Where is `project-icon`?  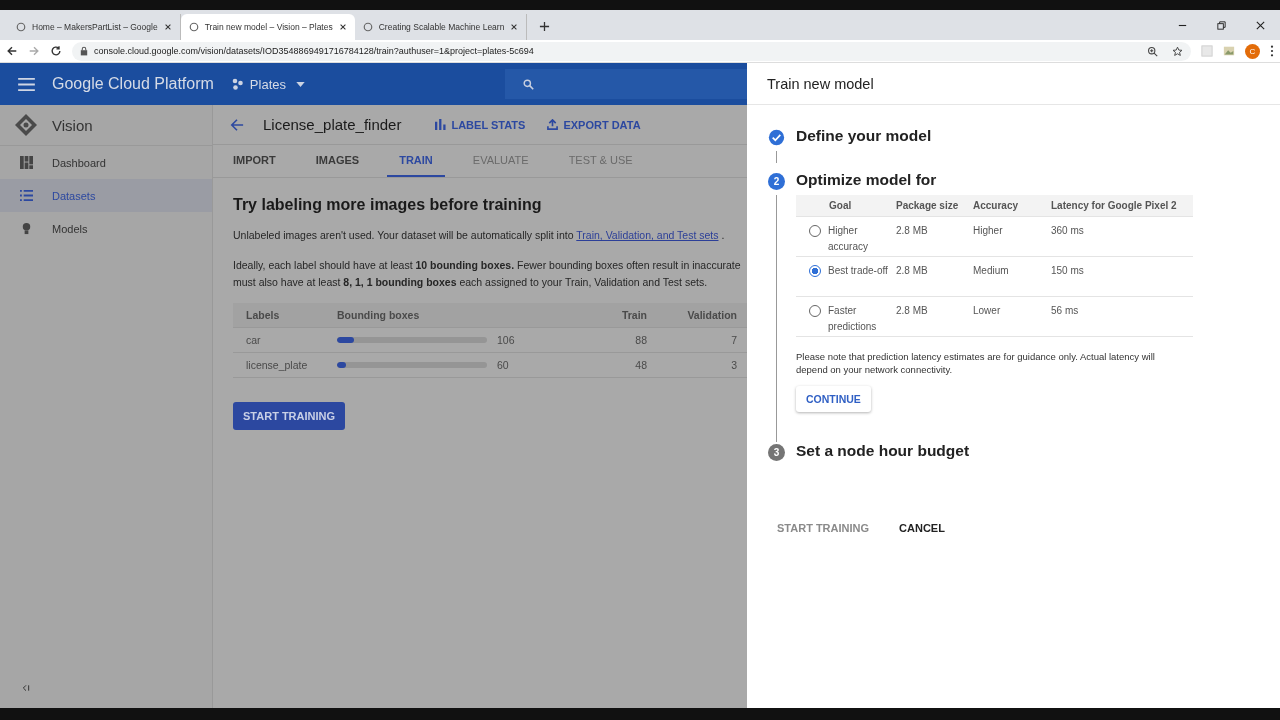 project-icon is located at coordinates (237, 84).